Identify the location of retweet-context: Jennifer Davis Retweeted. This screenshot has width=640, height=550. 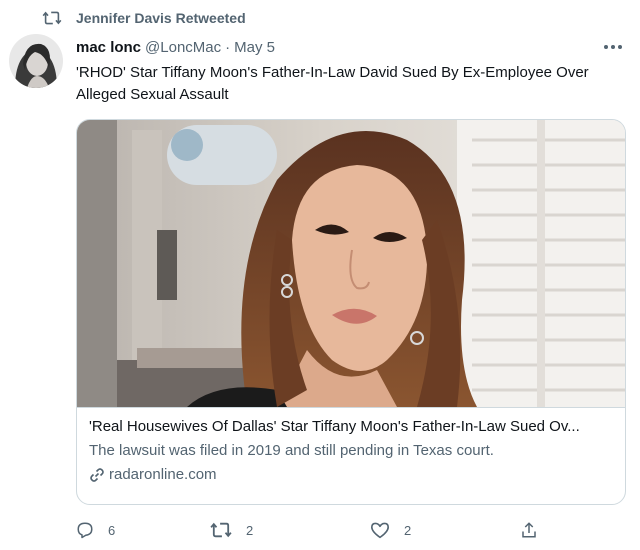
(144, 18).